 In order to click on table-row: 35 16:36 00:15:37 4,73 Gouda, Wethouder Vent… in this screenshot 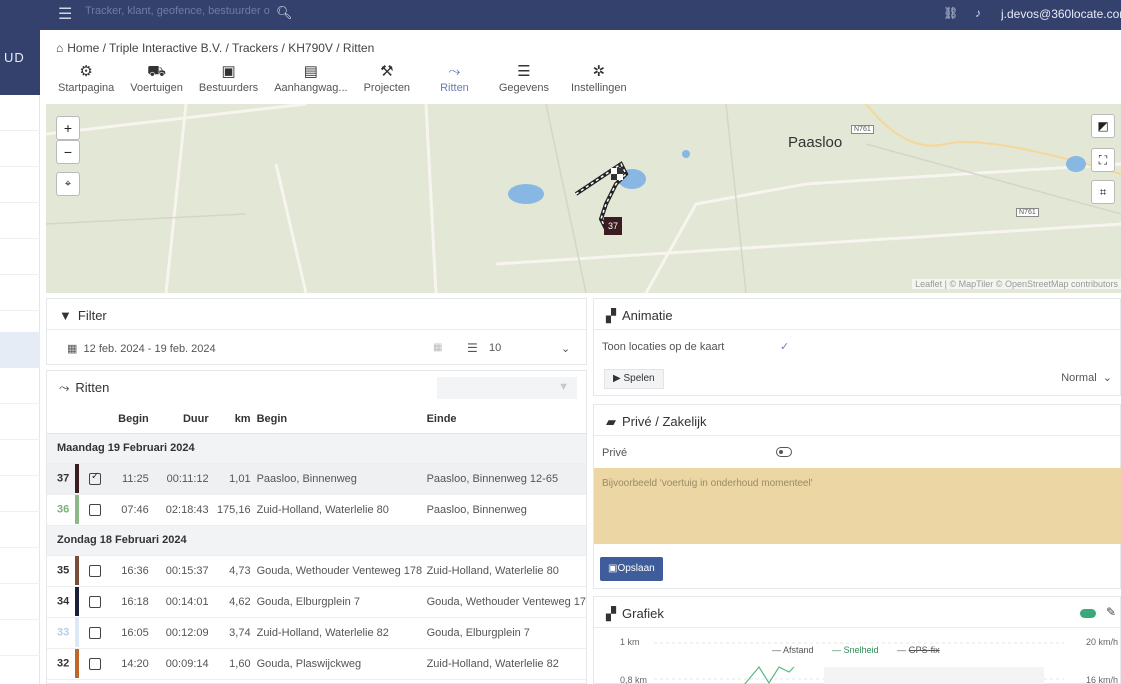, I will do `click(316, 571)`.